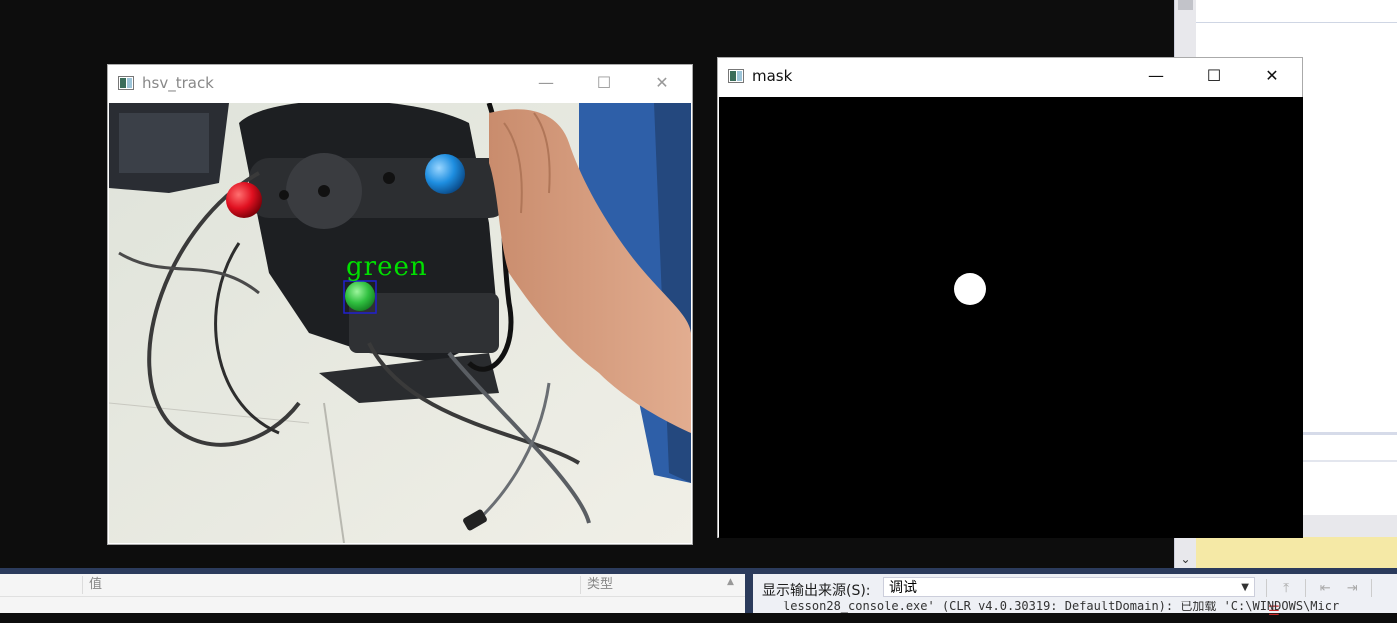  What do you see at coordinates (330, 585) in the screenshot?
I see `column-value: 值` at bounding box center [330, 585].